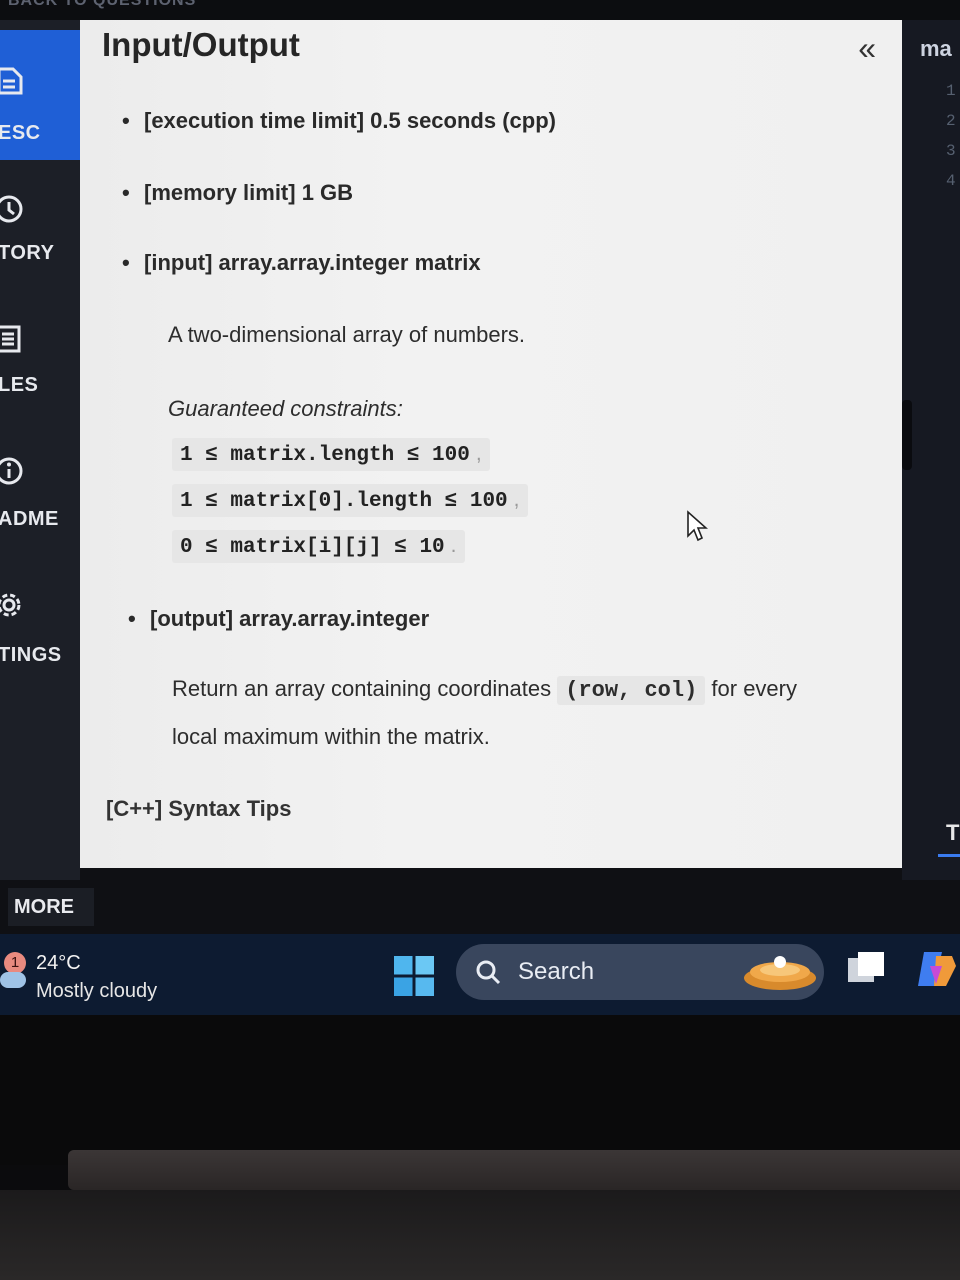 The height and width of the screenshot is (1280, 960). Describe the element at coordinates (237, 193) in the screenshot. I see `memory-limit: [memory limit] 1 GB` at that location.